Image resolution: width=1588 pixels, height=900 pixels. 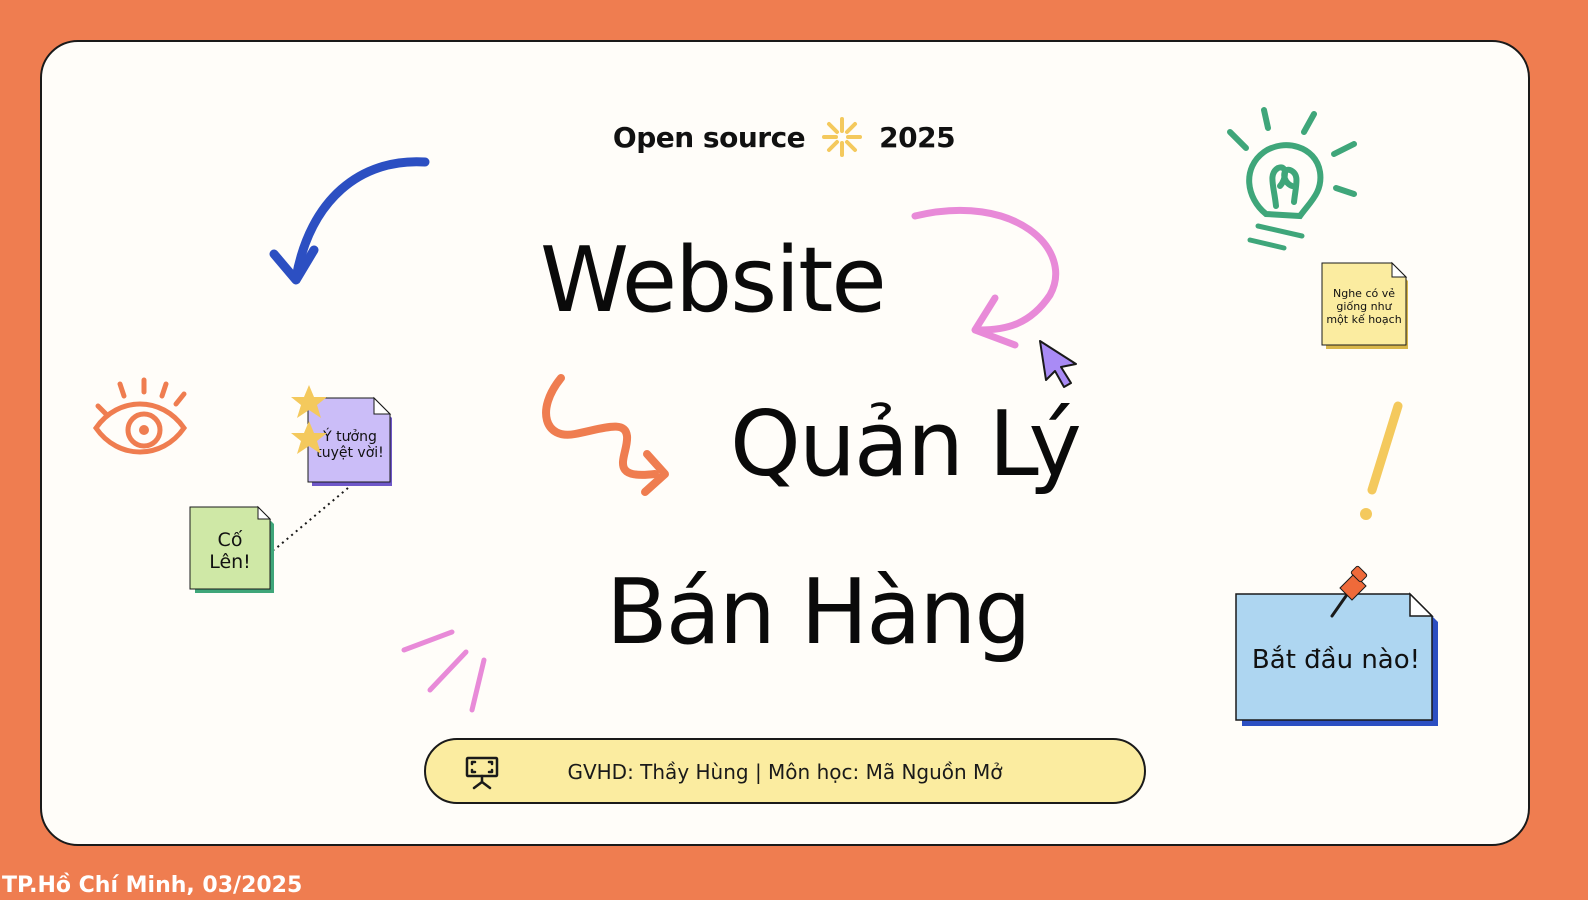 What do you see at coordinates (230, 551) in the screenshot?
I see `cheer-note-text: Cố Lên!` at bounding box center [230, 551].